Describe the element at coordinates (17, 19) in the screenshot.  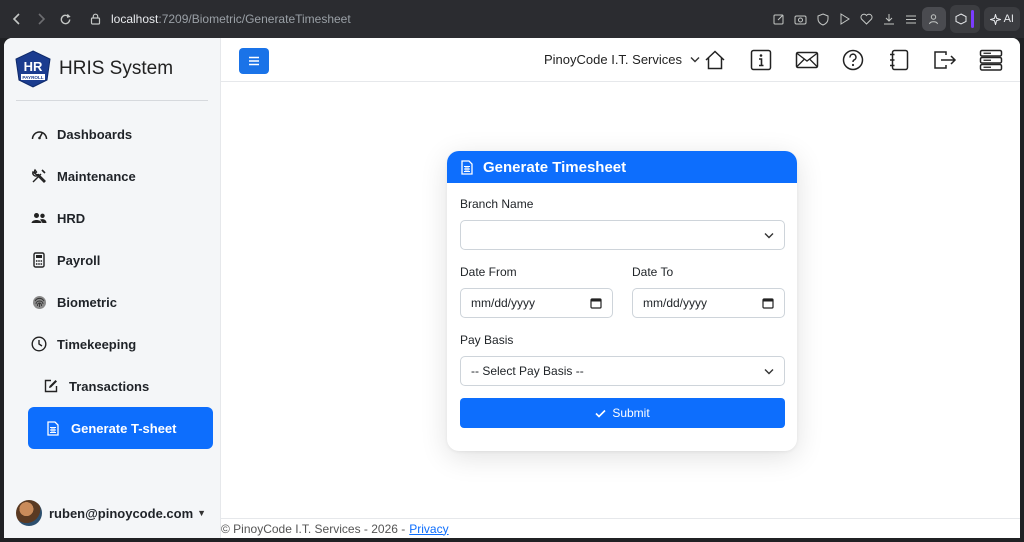
I see `back-icon` at that location.